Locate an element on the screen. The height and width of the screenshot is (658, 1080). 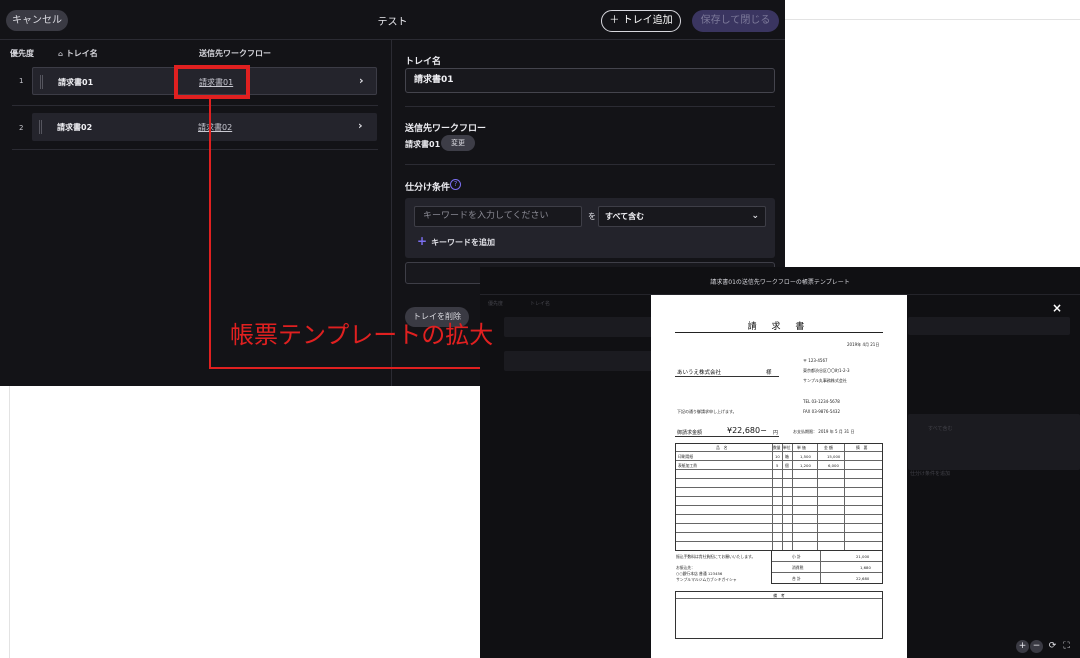
remarks-box: 備 考 is located at coordinates (779, 615).